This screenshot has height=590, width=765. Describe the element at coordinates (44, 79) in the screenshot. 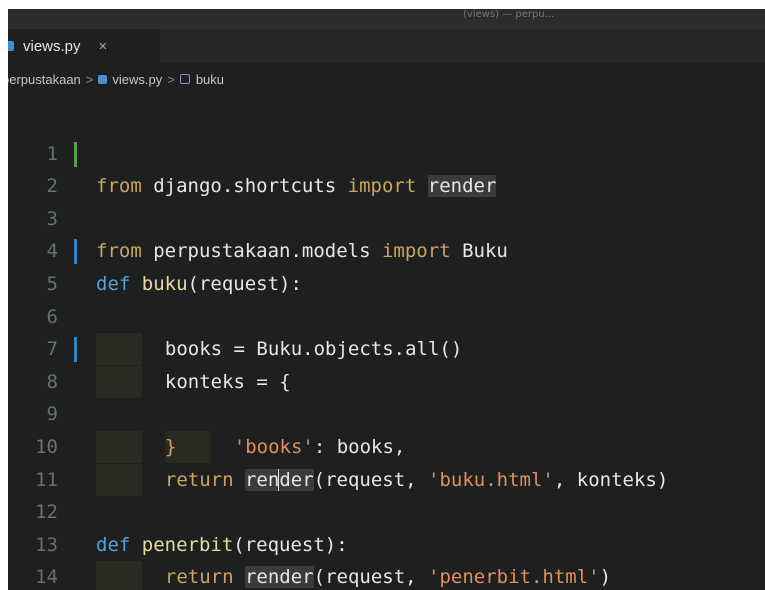

I see `breadcrumb-folder: perpustakaan` at that location.